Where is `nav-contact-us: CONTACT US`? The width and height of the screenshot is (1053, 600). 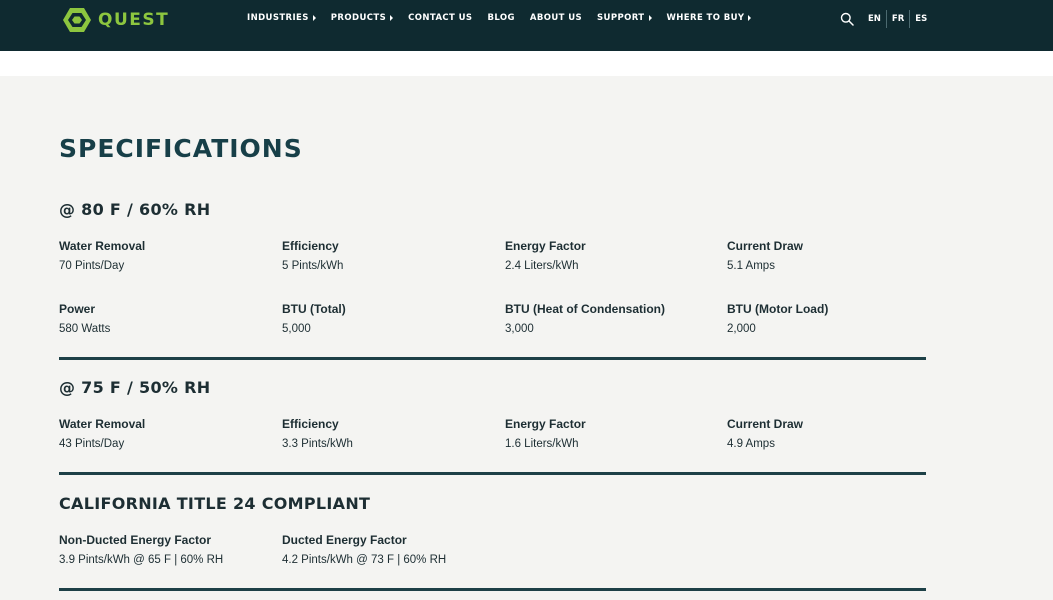 nav-contact-us: CONTACT US is located at coordinates (440, 18).